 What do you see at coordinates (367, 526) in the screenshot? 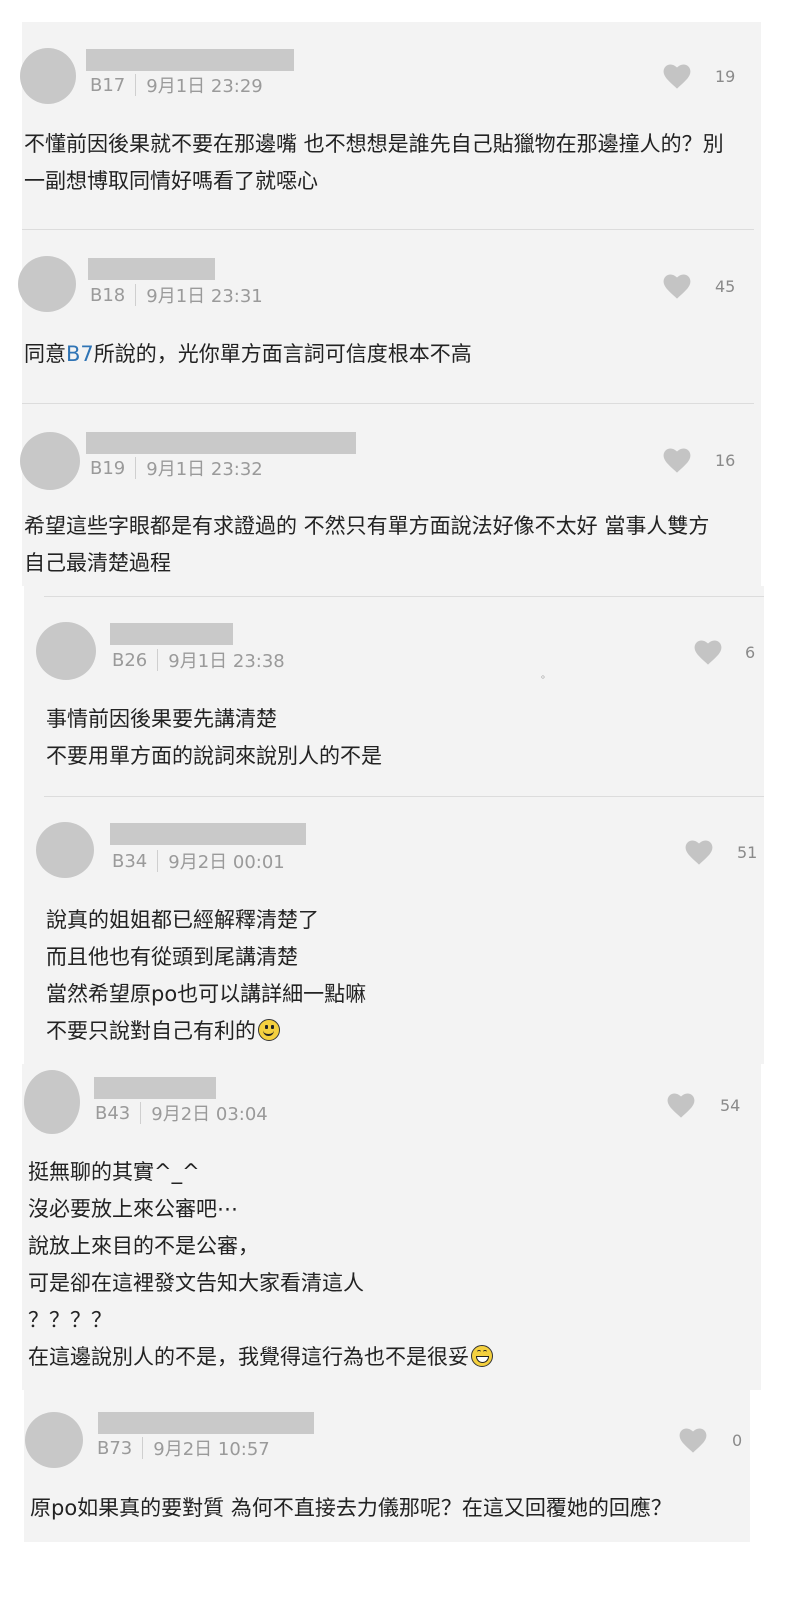
I see `comment-line: 希望這些字眼都是有求證過的 不然只有單方面說法好像不太好 當事人雙方` at bounding box center [367, 526].